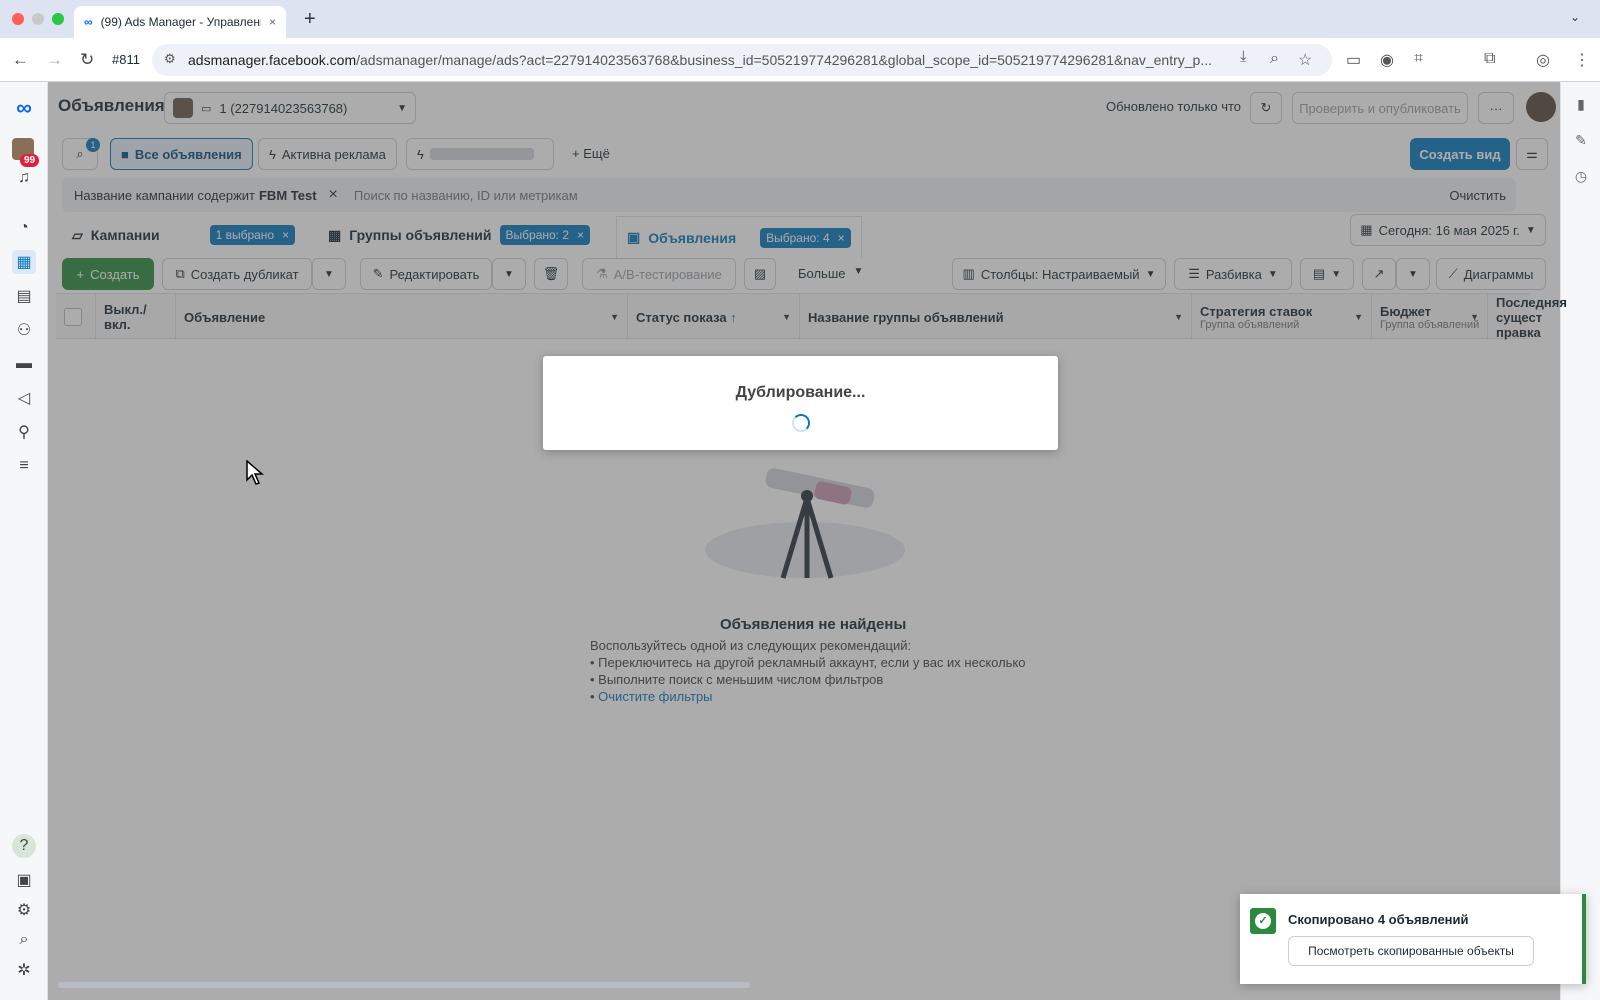 This screenshot has width=1600, height=1000. Describe the element at coordinates (24, 296) in the screenshot. I see `reports-icon: ▤` at that location.